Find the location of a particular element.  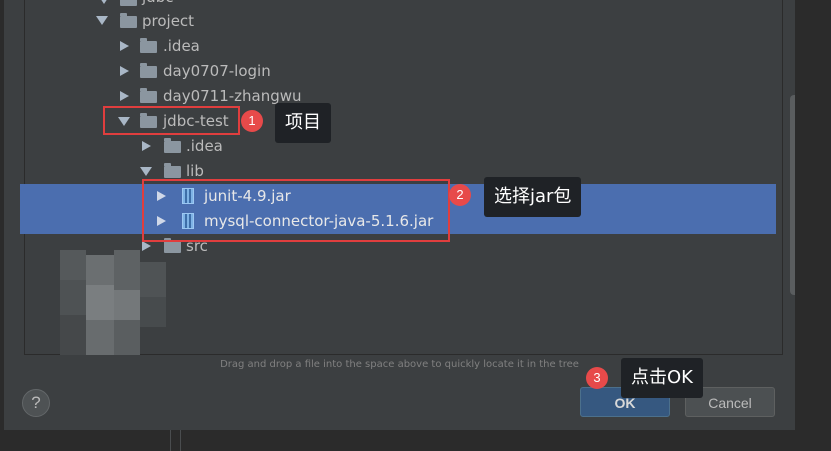

annotation-box-jars is located at coordinates (296, 210).